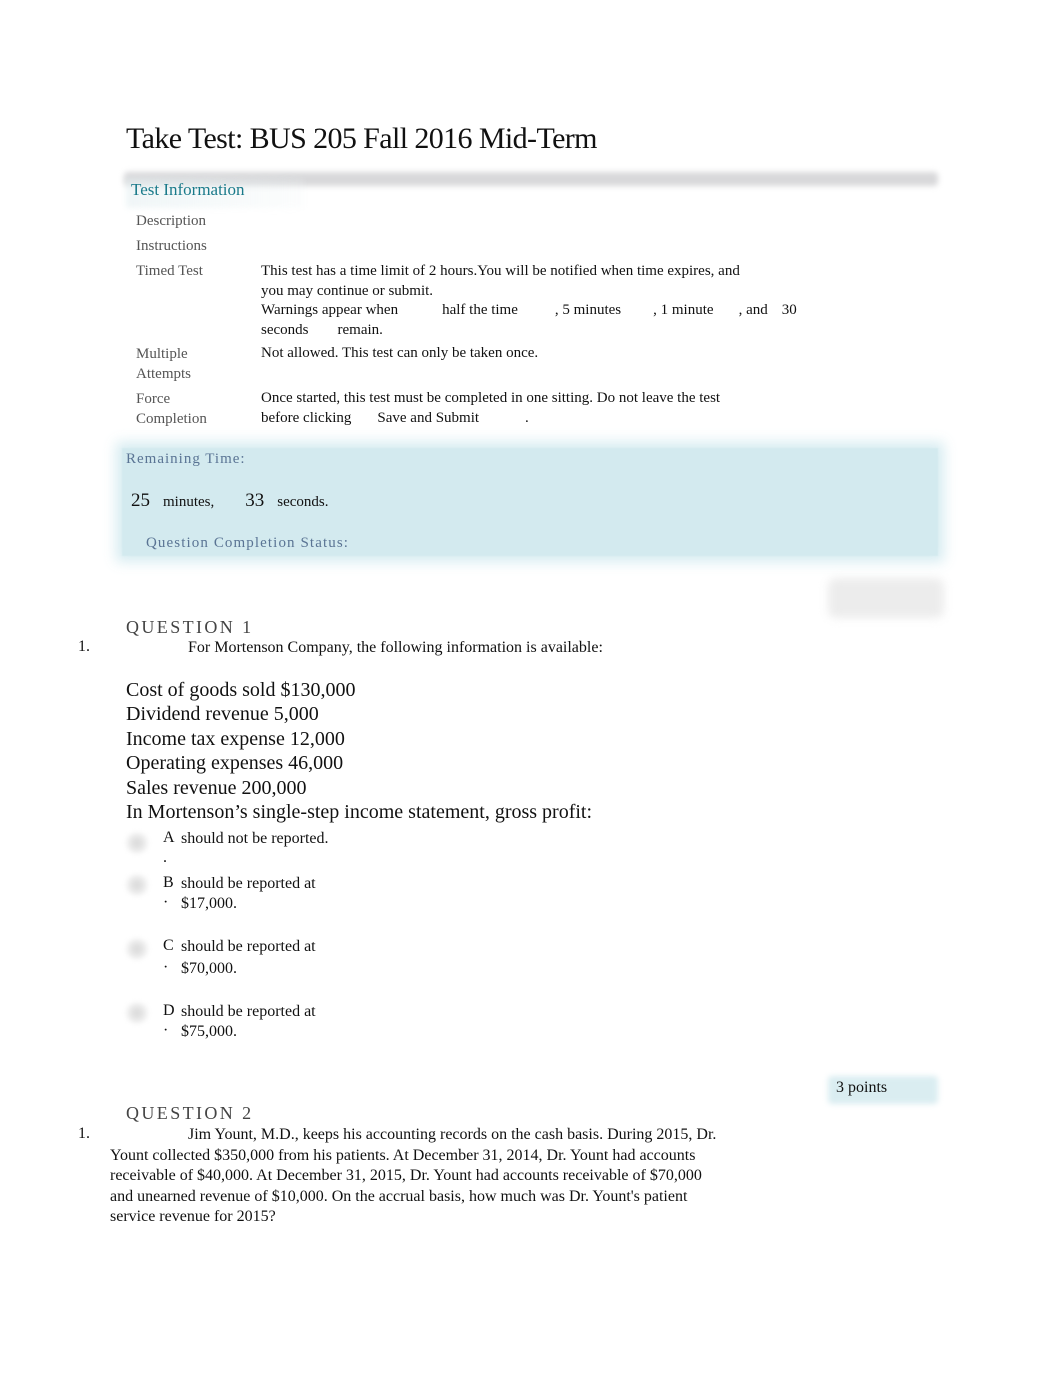 The image size is (1062, 1377). I want to click on option-d-radio, so click(137, 1013).